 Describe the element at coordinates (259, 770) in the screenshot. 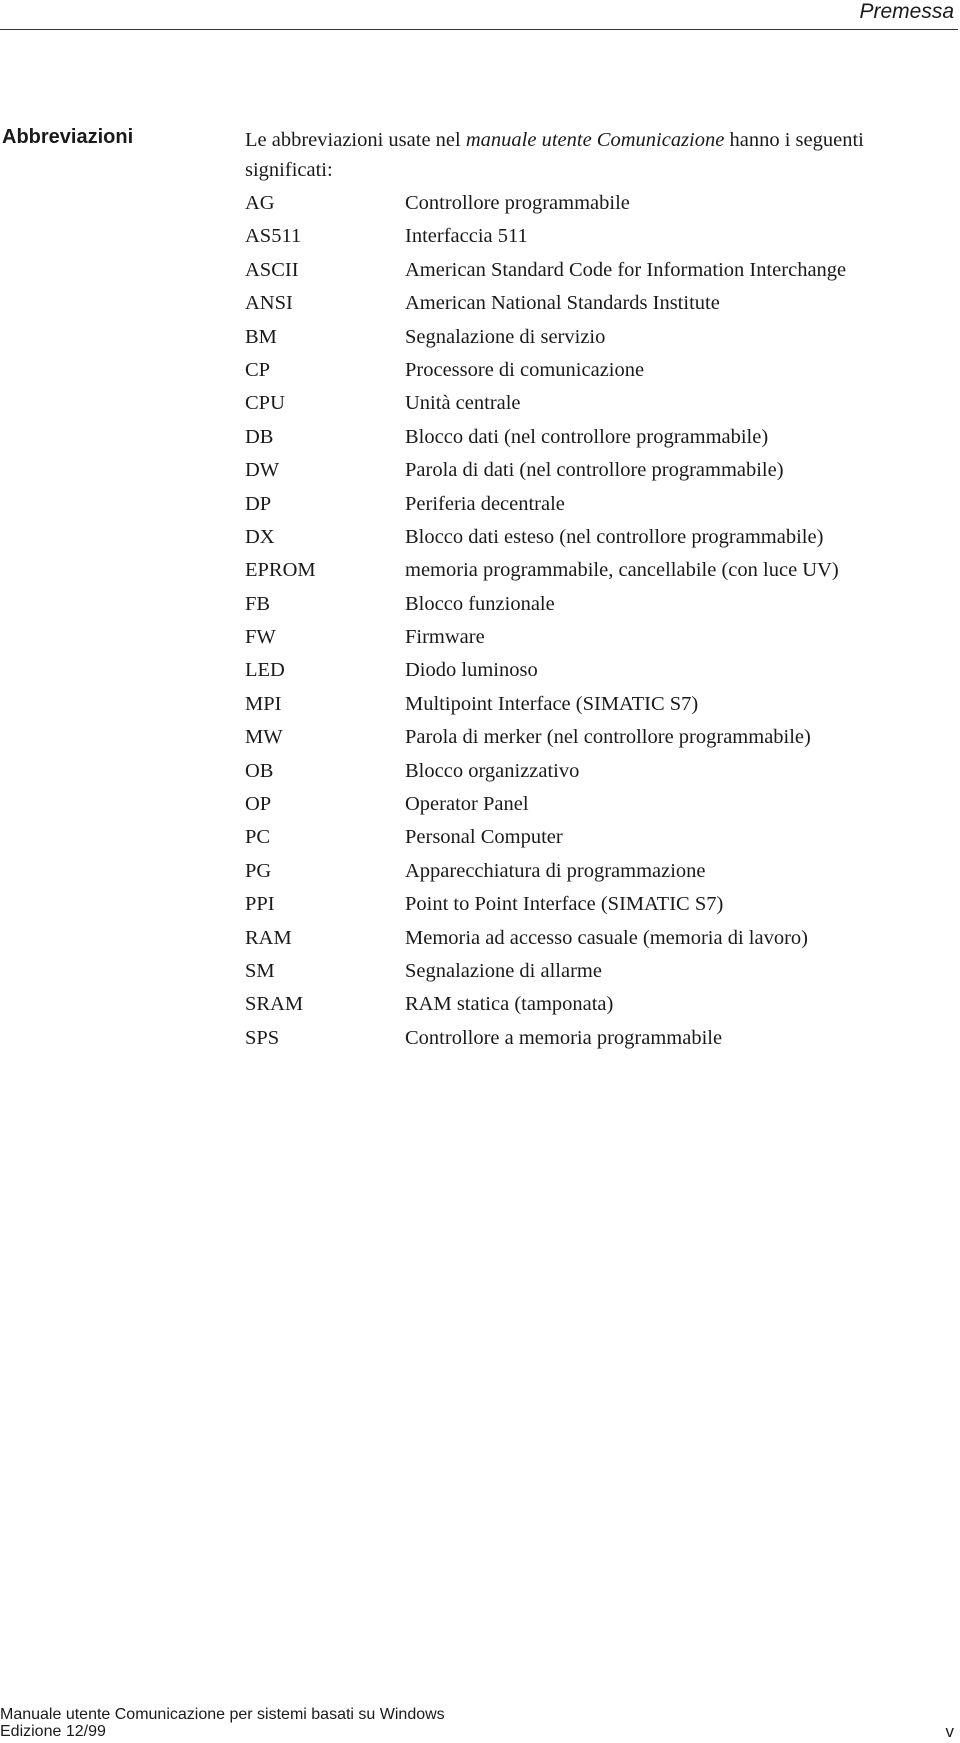

I see `abbreviation-term: OB` at that location.